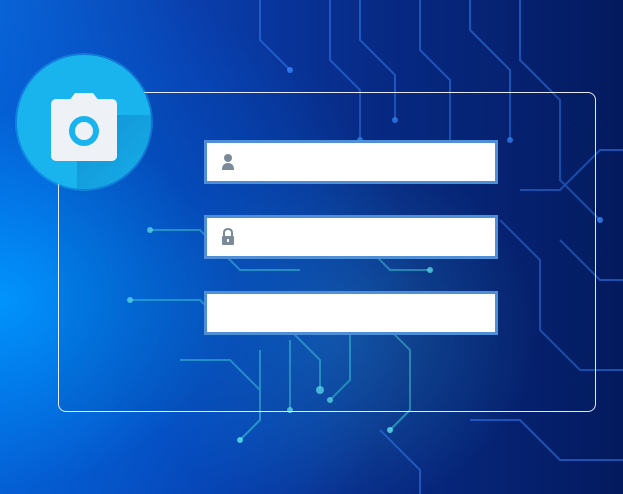 The height and width of the screenshot is (494, 623). What do you see at coordinates (228, 162) in the screenshot?
I see `user-icon` at bounding box center [228, 162].